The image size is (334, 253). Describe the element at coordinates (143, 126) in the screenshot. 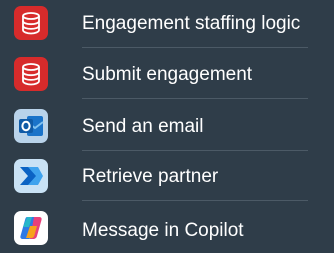

I see `action-label: Send an email` at that location.